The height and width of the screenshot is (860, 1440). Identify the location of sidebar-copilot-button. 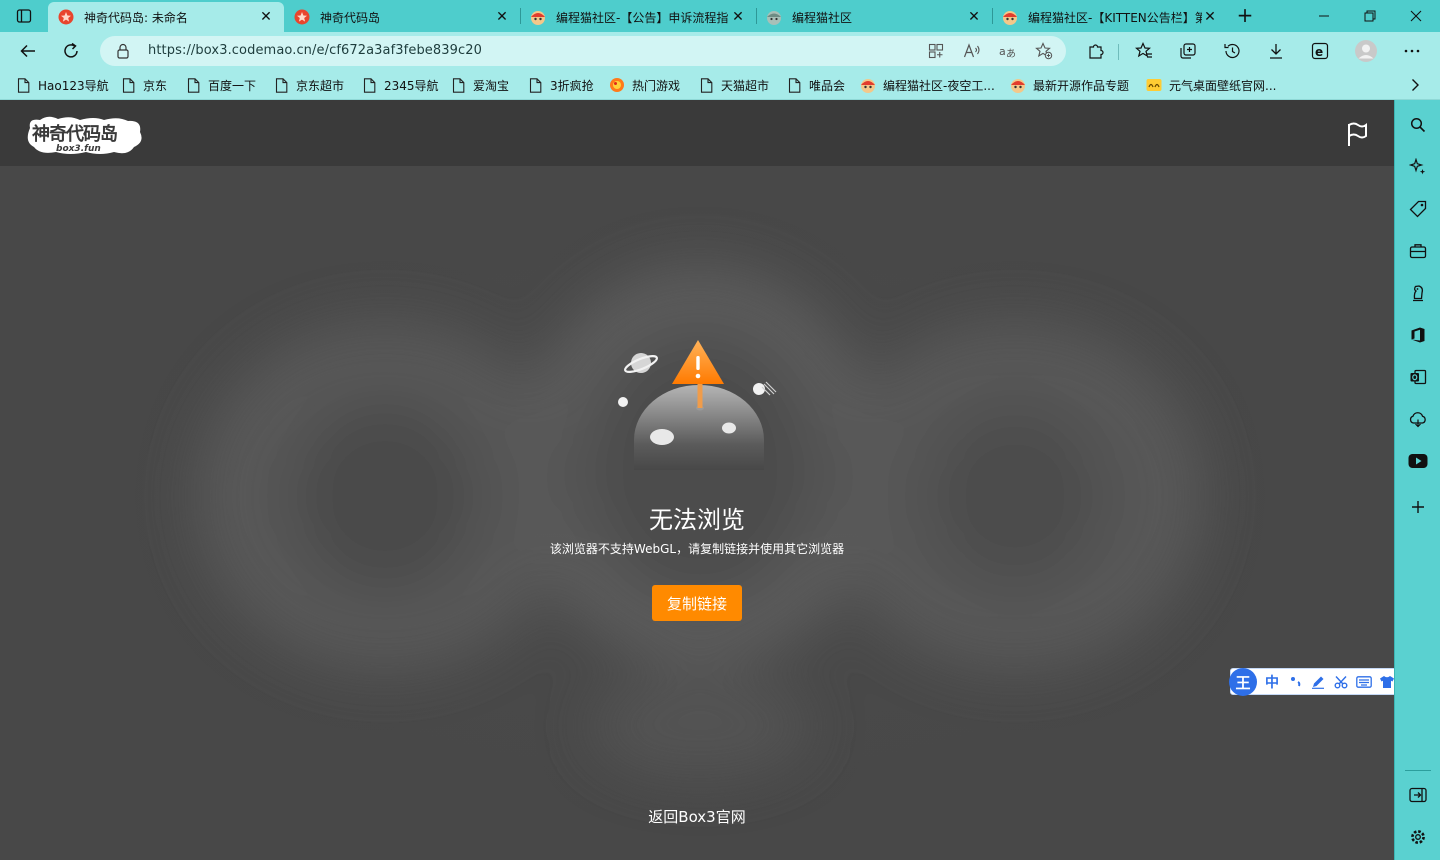
(1418, 167).